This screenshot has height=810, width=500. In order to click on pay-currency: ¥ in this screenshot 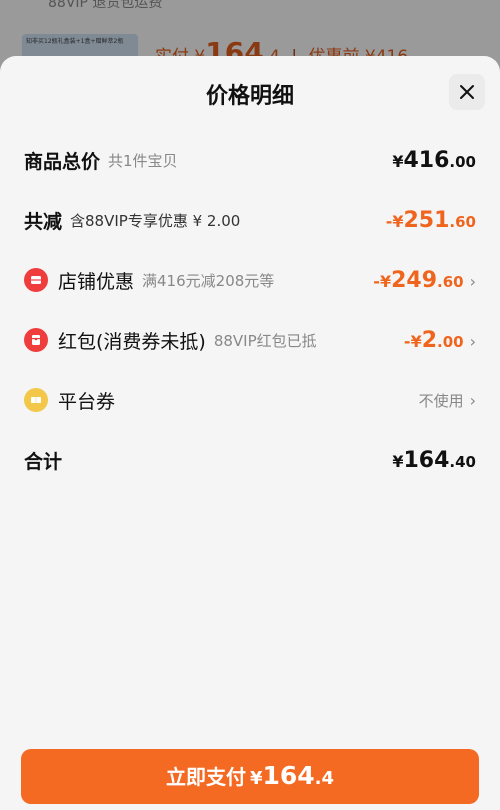, I will do `click(256, 778)`.